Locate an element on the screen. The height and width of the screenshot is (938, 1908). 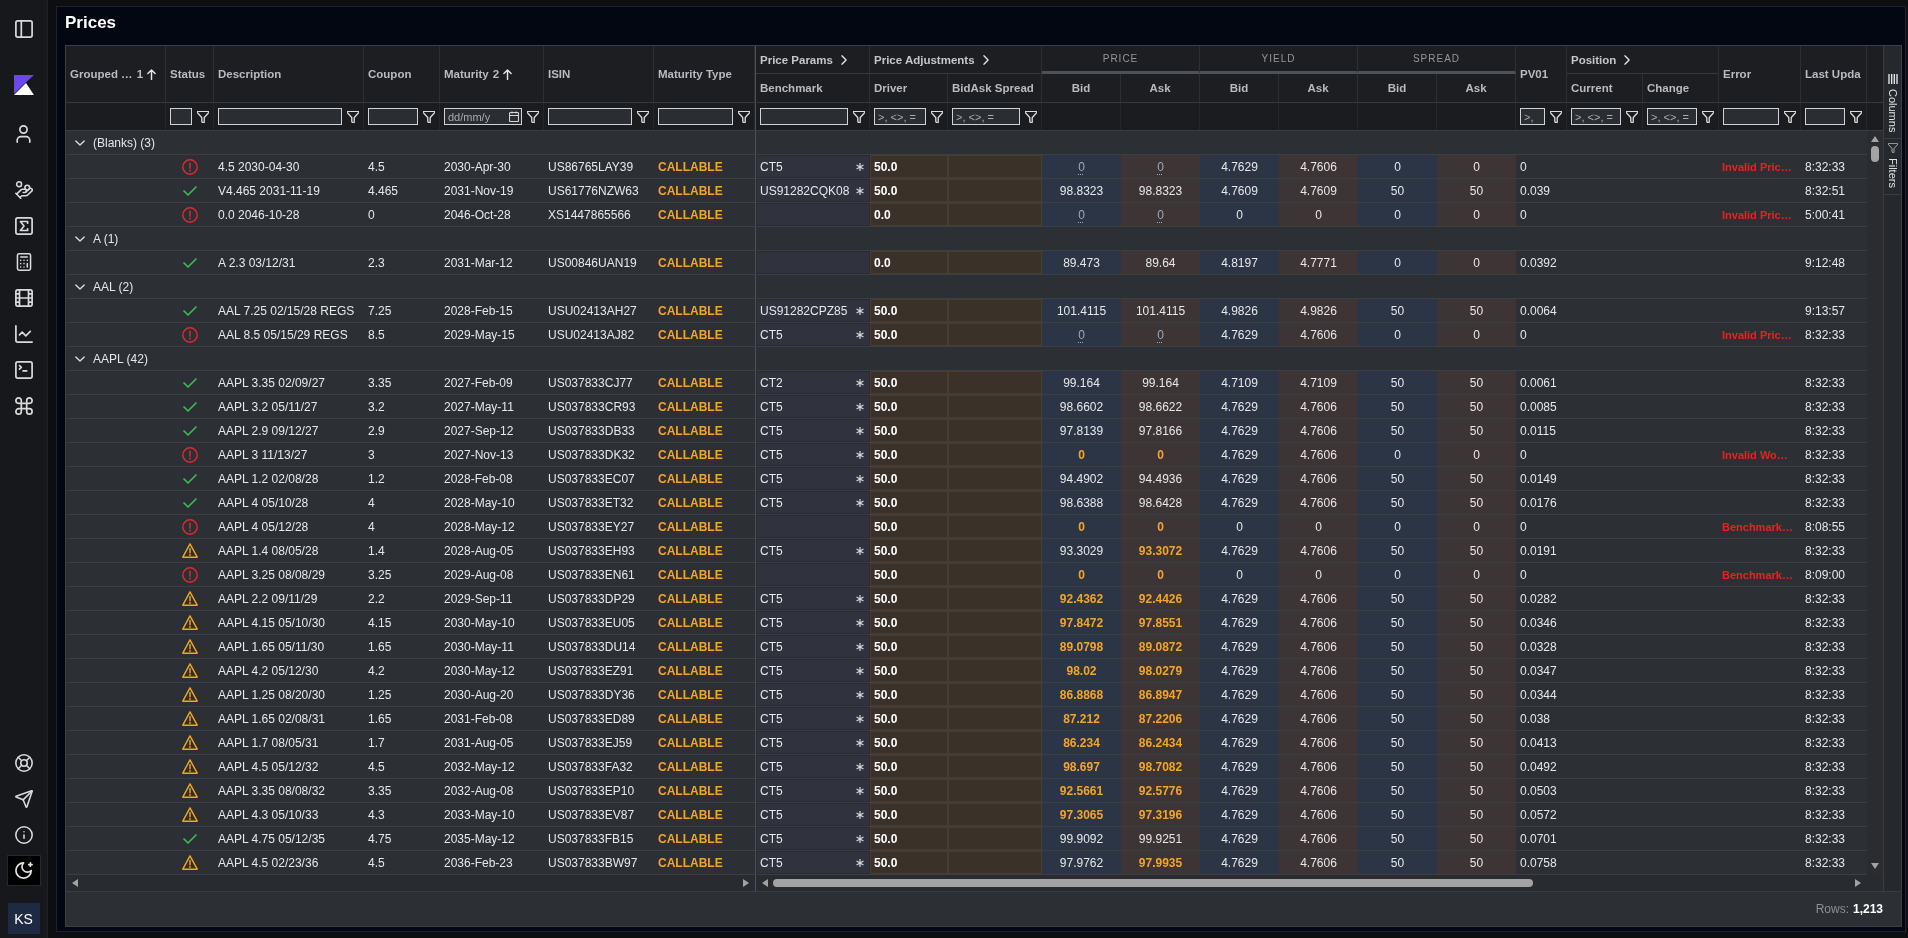
column-header: Last Upda is located at coordinates (1834, 74).